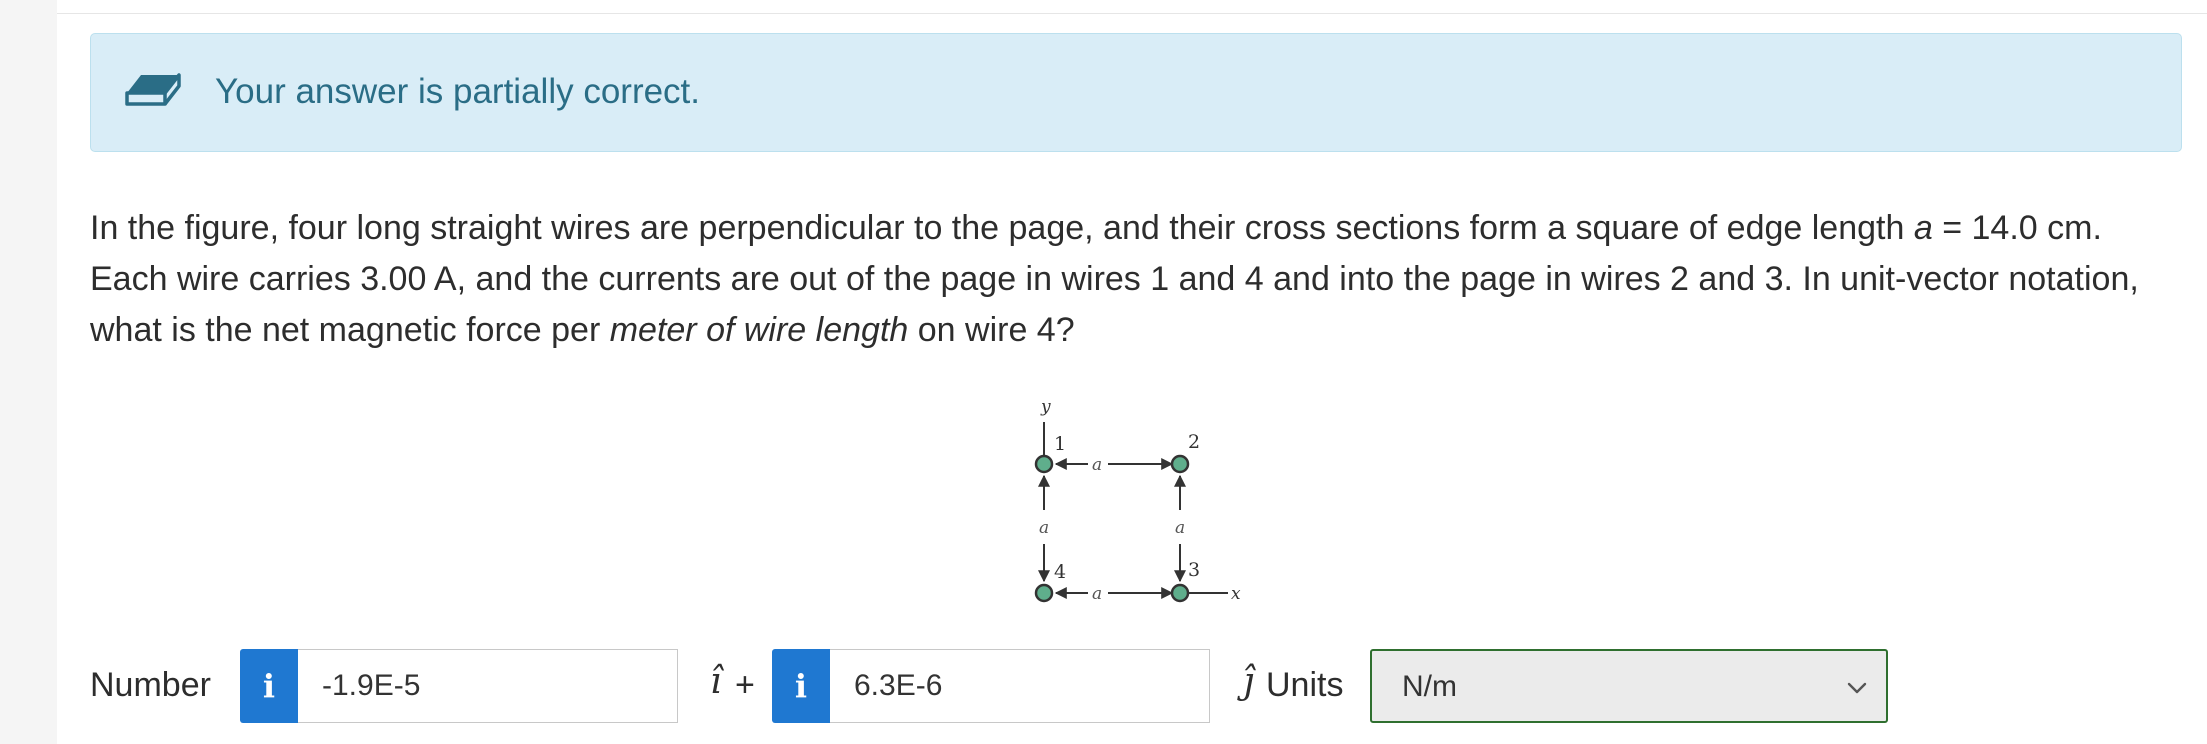 Image resolution: width=2207 pixels, height=744 pixels. I want to click on edge-top-label: a, so click(1097, 465).